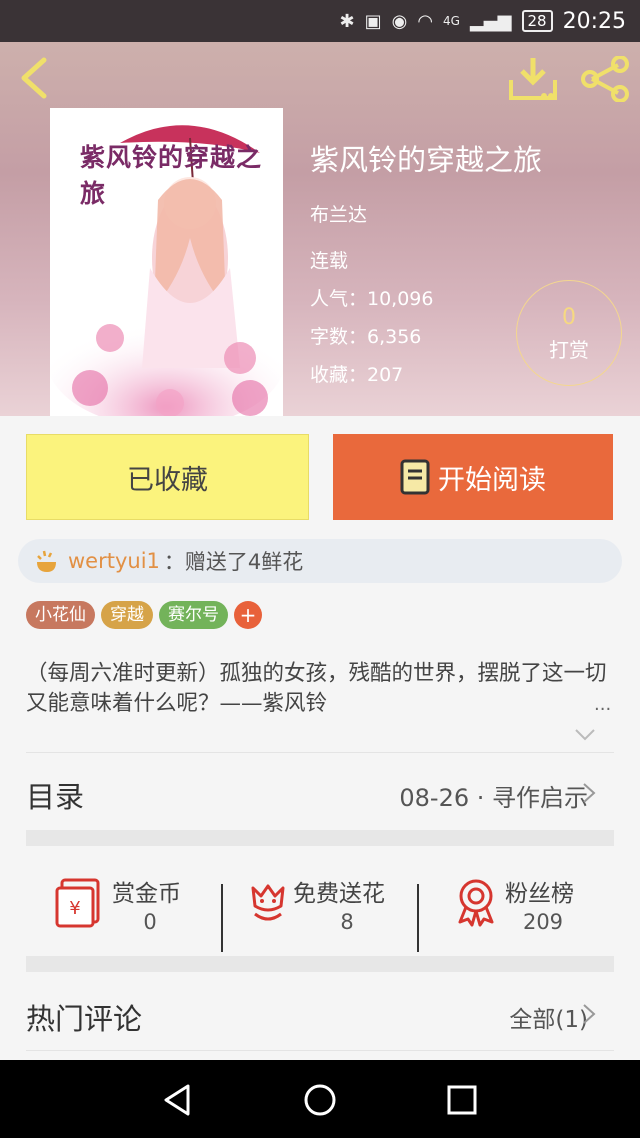 Image resolution: width=640 pixels, height=1138 pixels. I want to click on fans-rank-stat: 粉丝榜 209, so click(516, 909).